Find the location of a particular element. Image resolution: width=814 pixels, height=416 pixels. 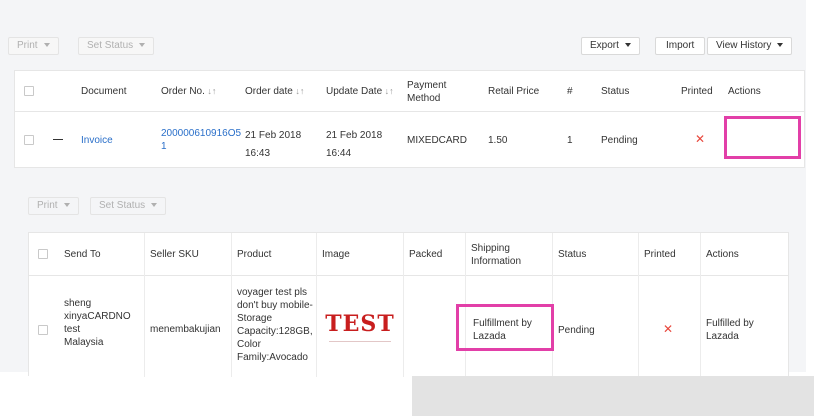

send-to-line: xinyaCARDNO is located at coordinates (97, 316).